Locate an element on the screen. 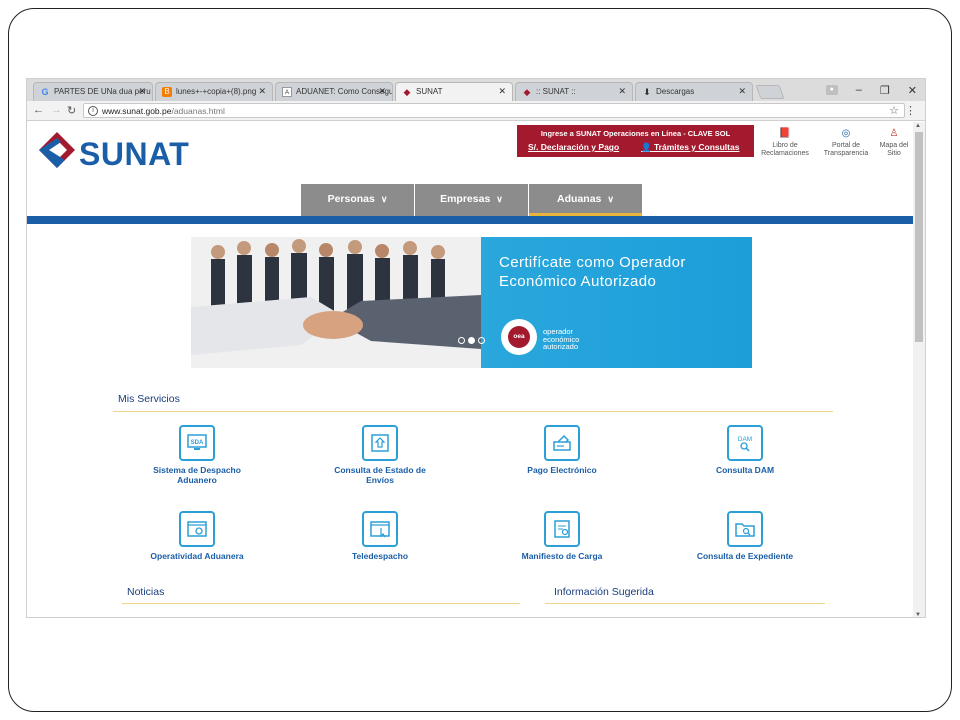 Image resolution: width=960 pixels, height=720 pixels. main-menu: Personas ∨ Empresas ∨ Aduanas ∨ is located at coordinates (472, 200).